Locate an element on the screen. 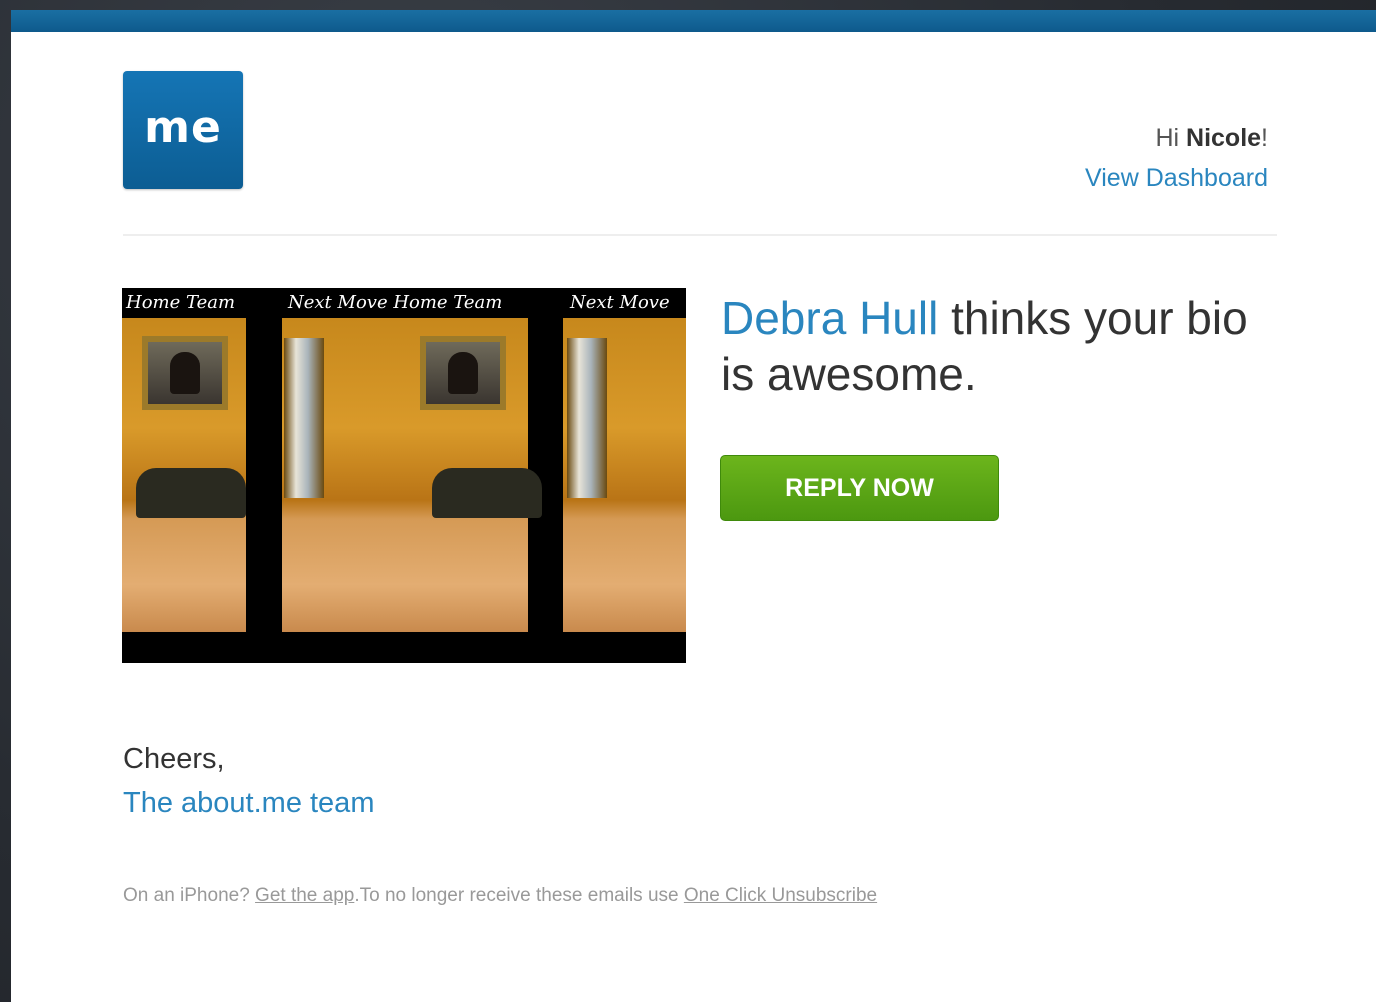 Image resolution: width=1376 pixels, height=1002 pixels. footer-iphone-text: On an iPhone? is located at coordinates (189, 895).